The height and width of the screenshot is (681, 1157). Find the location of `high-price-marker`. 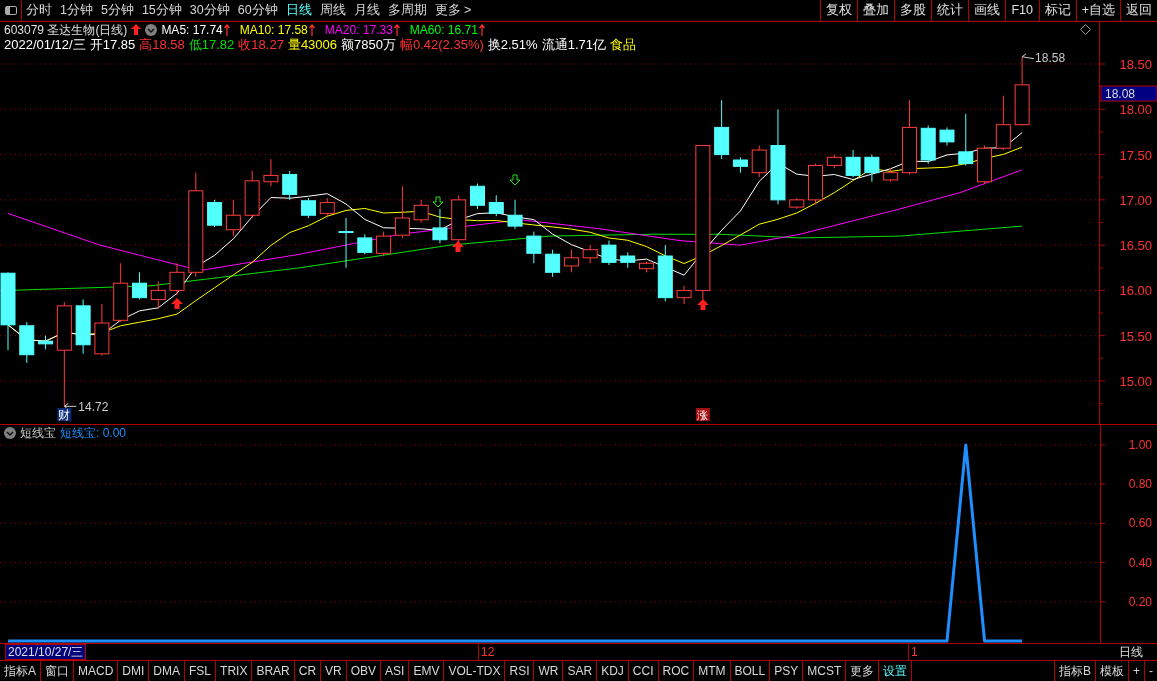

high-price-marker is located at coordinates (1028, 56).